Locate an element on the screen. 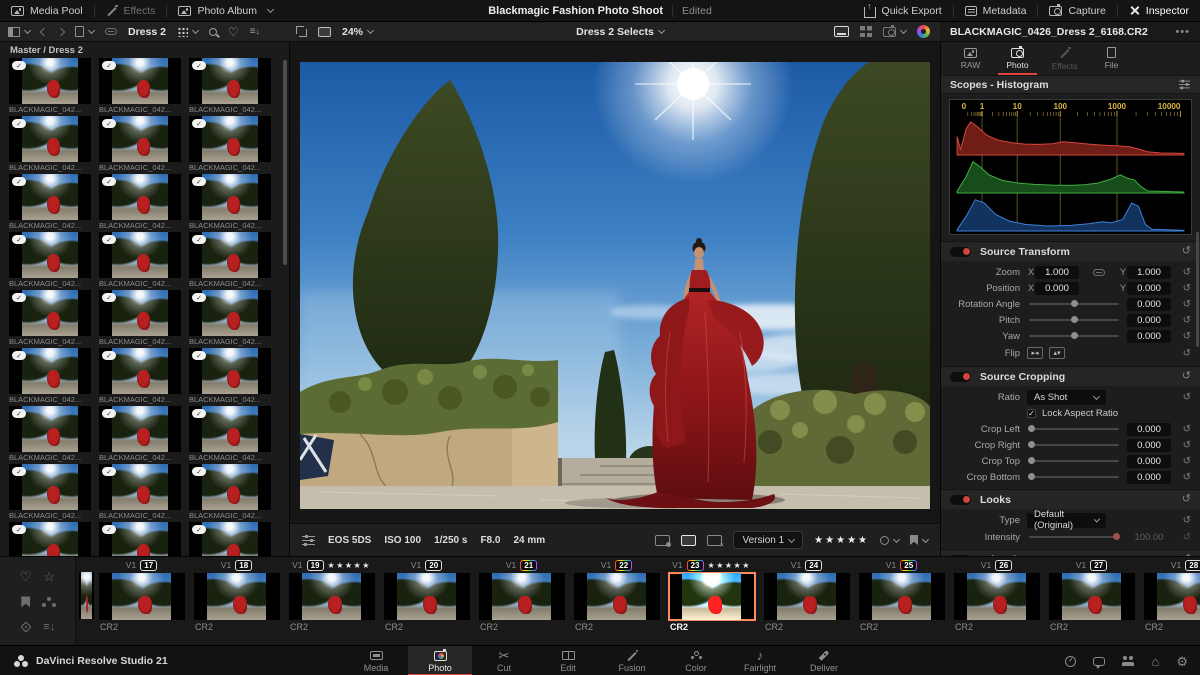  breadcrumb: Master / Dress 2 is located at coordinates (144, 50).